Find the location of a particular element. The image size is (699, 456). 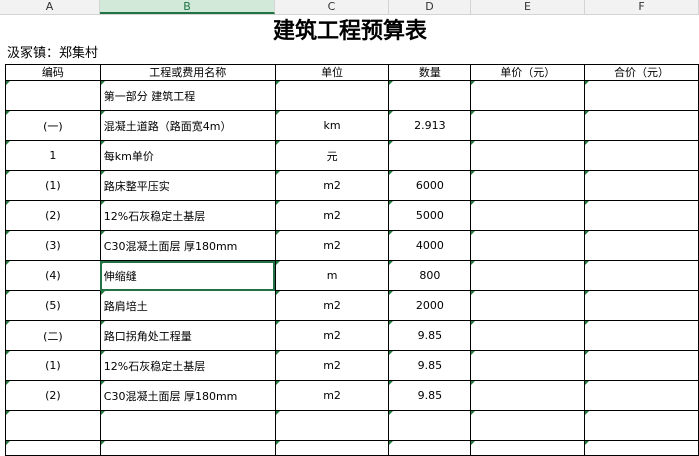

cell-quantity-text: 2000 is located at coordinates (429, 305).